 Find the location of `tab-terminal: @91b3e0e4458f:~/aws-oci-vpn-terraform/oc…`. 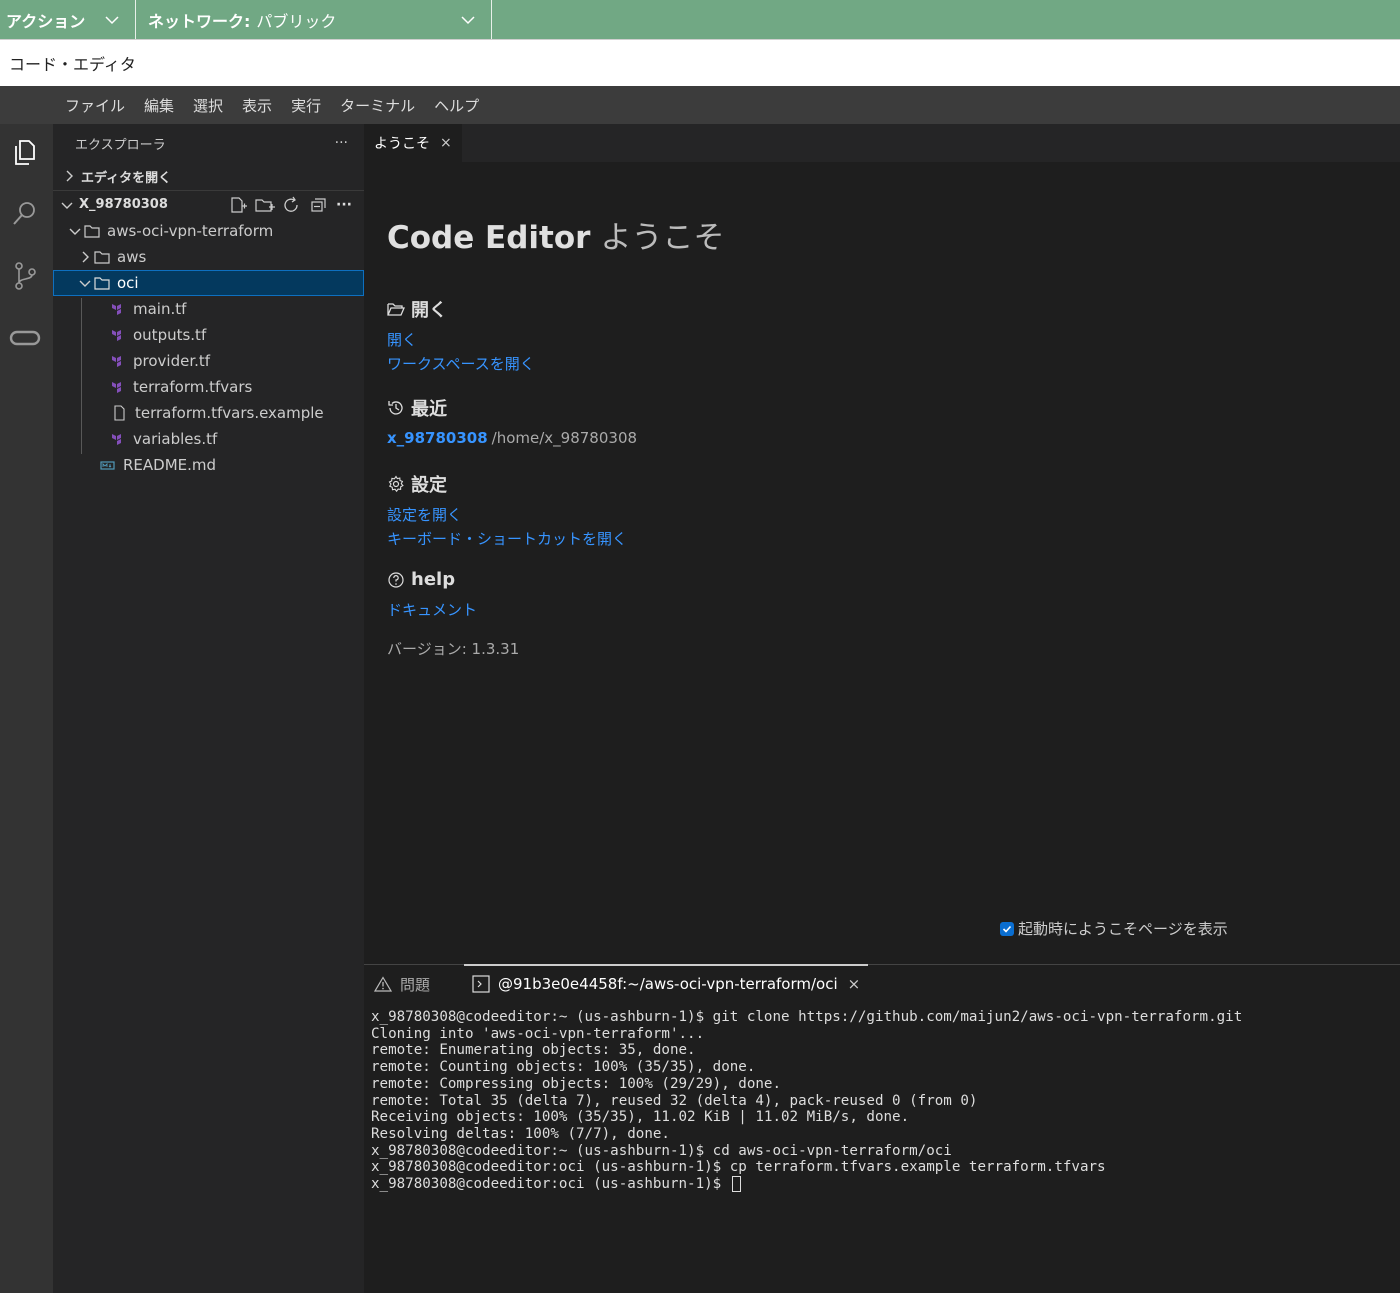

tab-terminal: @91b3e0e4458f:~/aws-oci-vpn-terraform/oc… is located at coordinates (666, 983).